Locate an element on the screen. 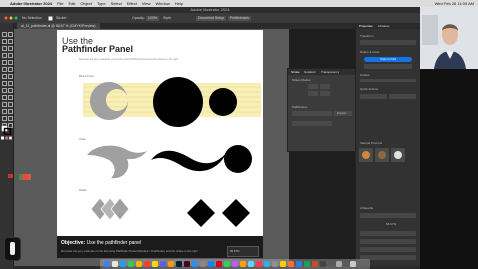  menu-help: Help is located at coordinates (179, 3).